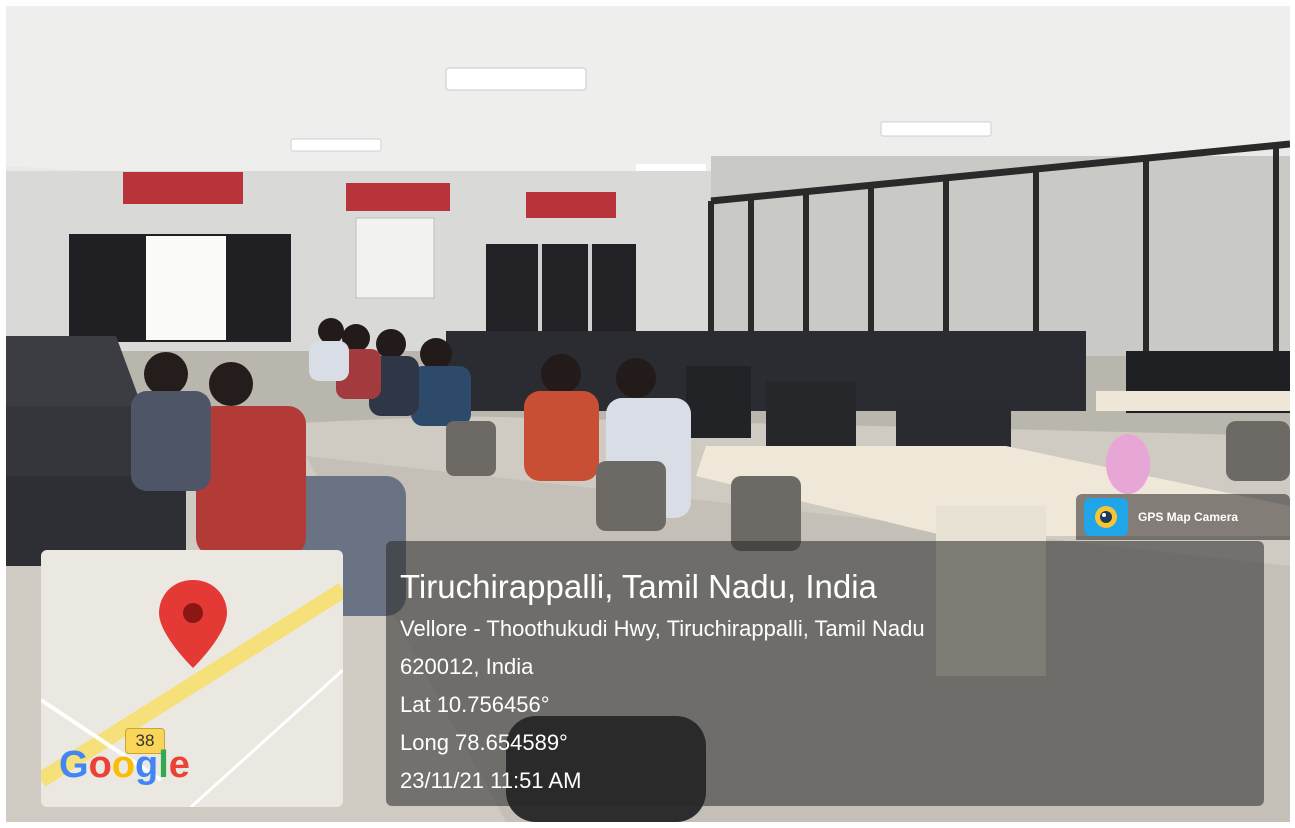 The image size is (1295, 828). What do you see at coordinates (638, 586) in the screenshot?
I see `location-title: Tiruchirappalli, Tamil Nadu, India` at bounding box center [638, 586].